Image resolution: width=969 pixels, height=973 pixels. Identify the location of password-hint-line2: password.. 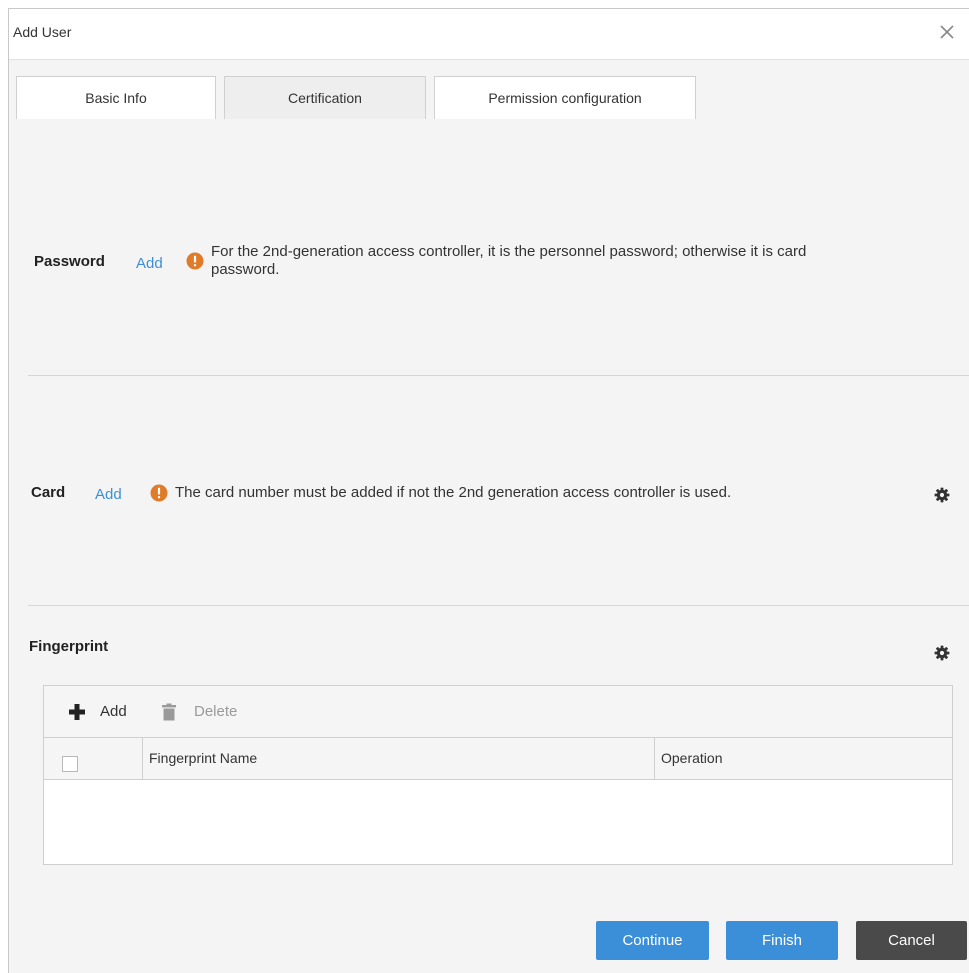
(245, 269).